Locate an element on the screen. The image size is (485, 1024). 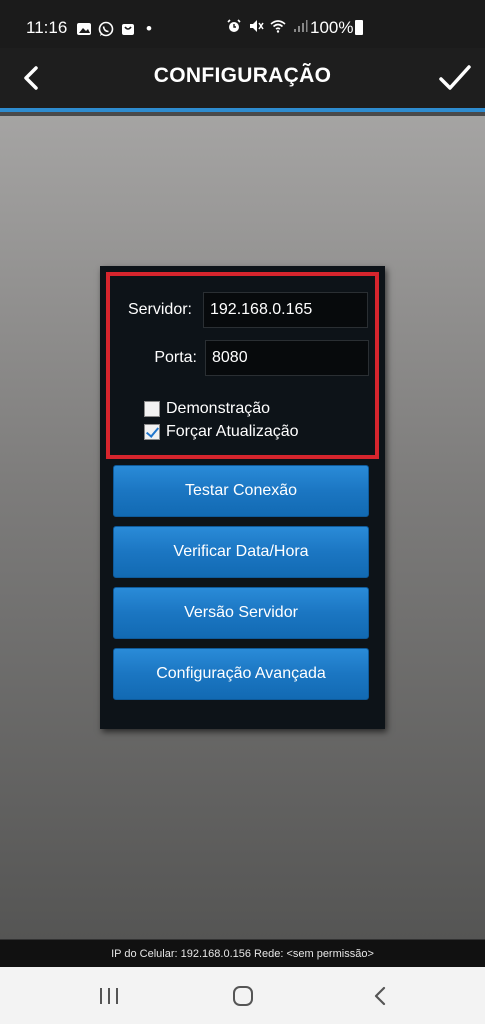
wifi-icon is located at coordinates (278, 26).